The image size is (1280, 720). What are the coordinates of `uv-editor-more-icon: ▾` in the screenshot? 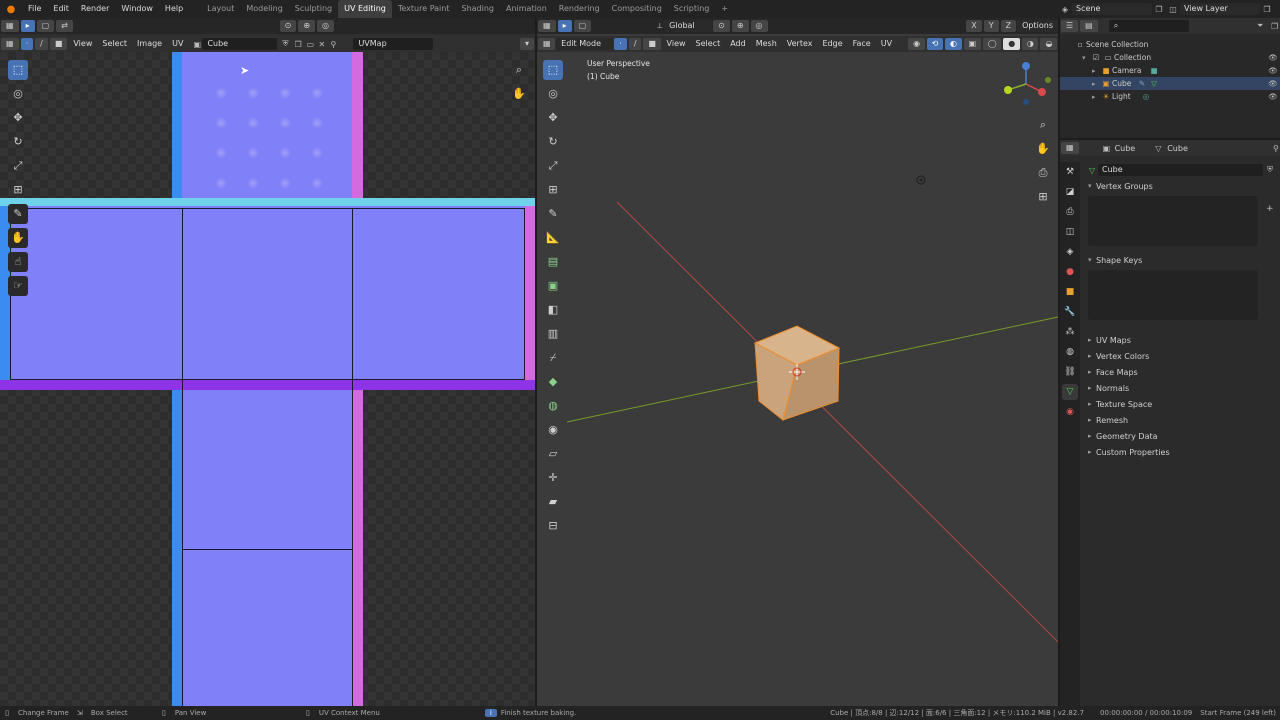 It's located at (526, 44).